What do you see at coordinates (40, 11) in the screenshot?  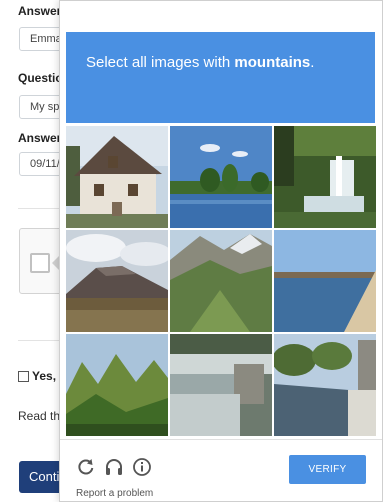 I see `answer-label: Answer` at bounding box center [40, 11].